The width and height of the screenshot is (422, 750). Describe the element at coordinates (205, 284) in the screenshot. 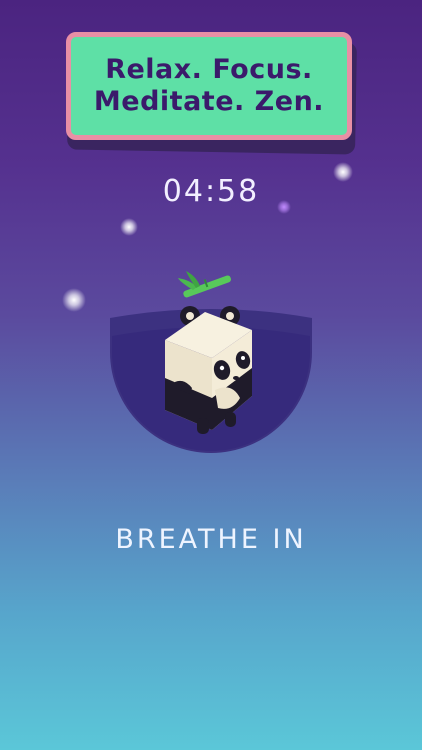

I see `bamboo-leaf-icon` at that location.